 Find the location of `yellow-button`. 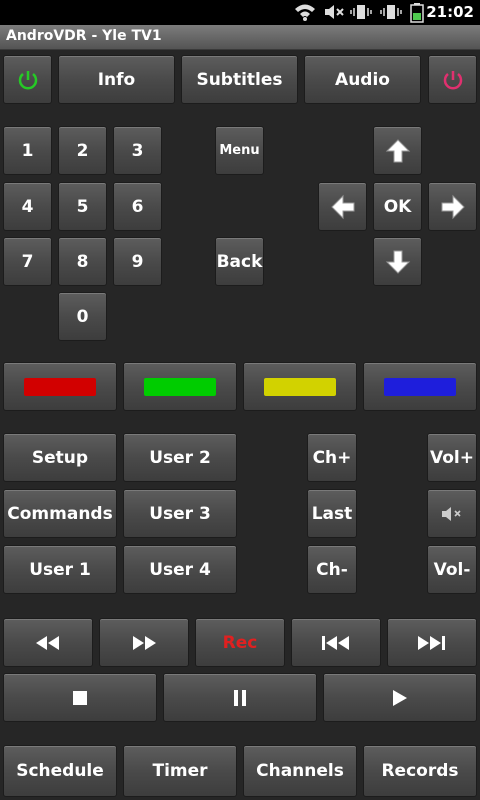

yellow-button is located at coordinates (300, 386).